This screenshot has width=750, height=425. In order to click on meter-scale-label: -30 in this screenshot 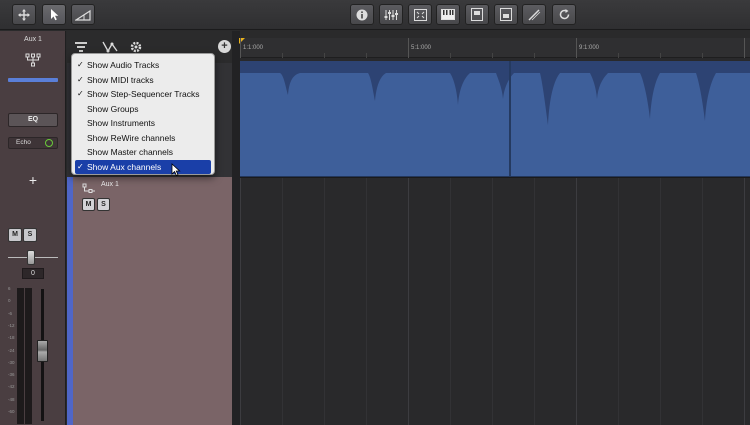, I will do `click(11, 362)`.